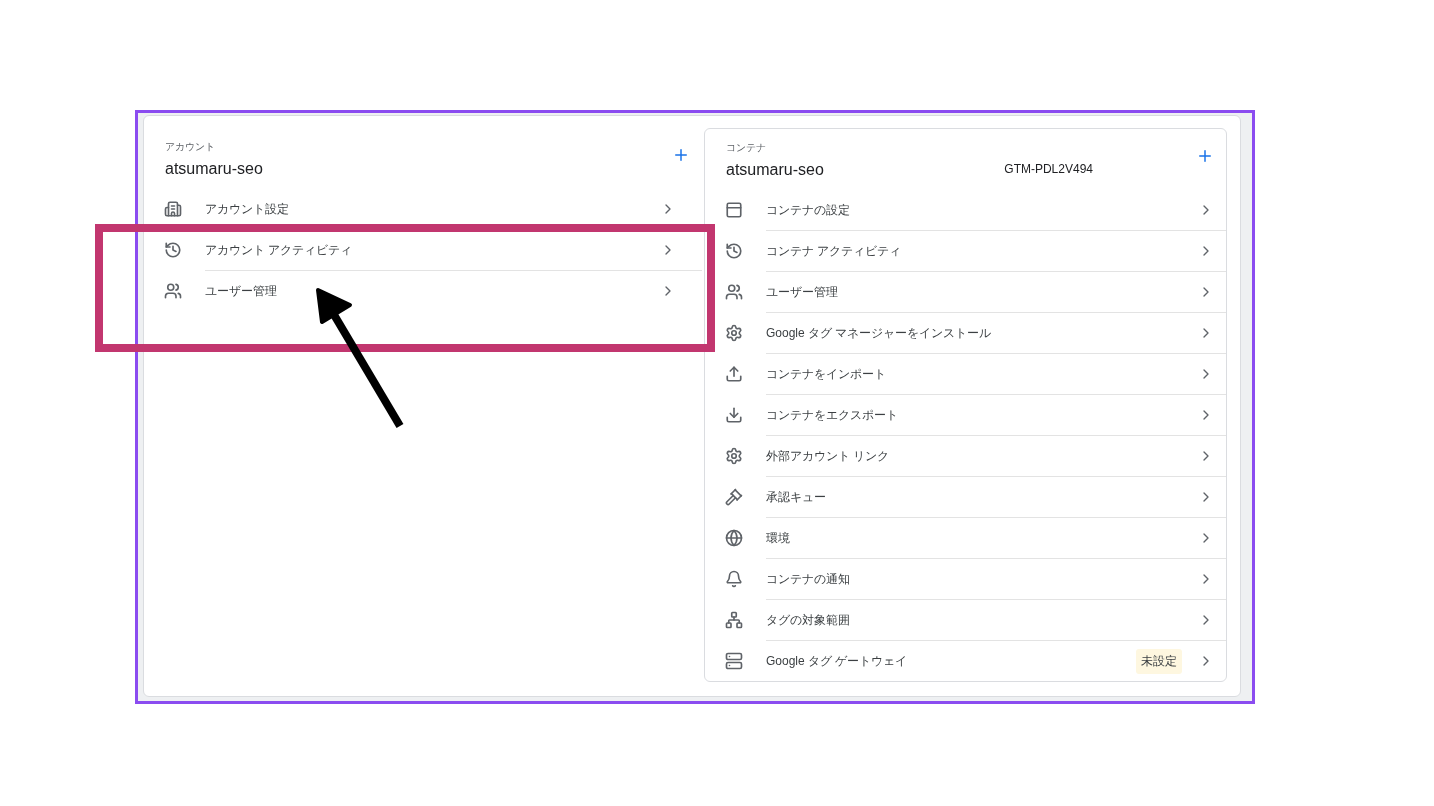  Describe the element at coordinates (828, 456) in the screenshot. I see `menu-item-label: 外部アカウント リンク` at that location.